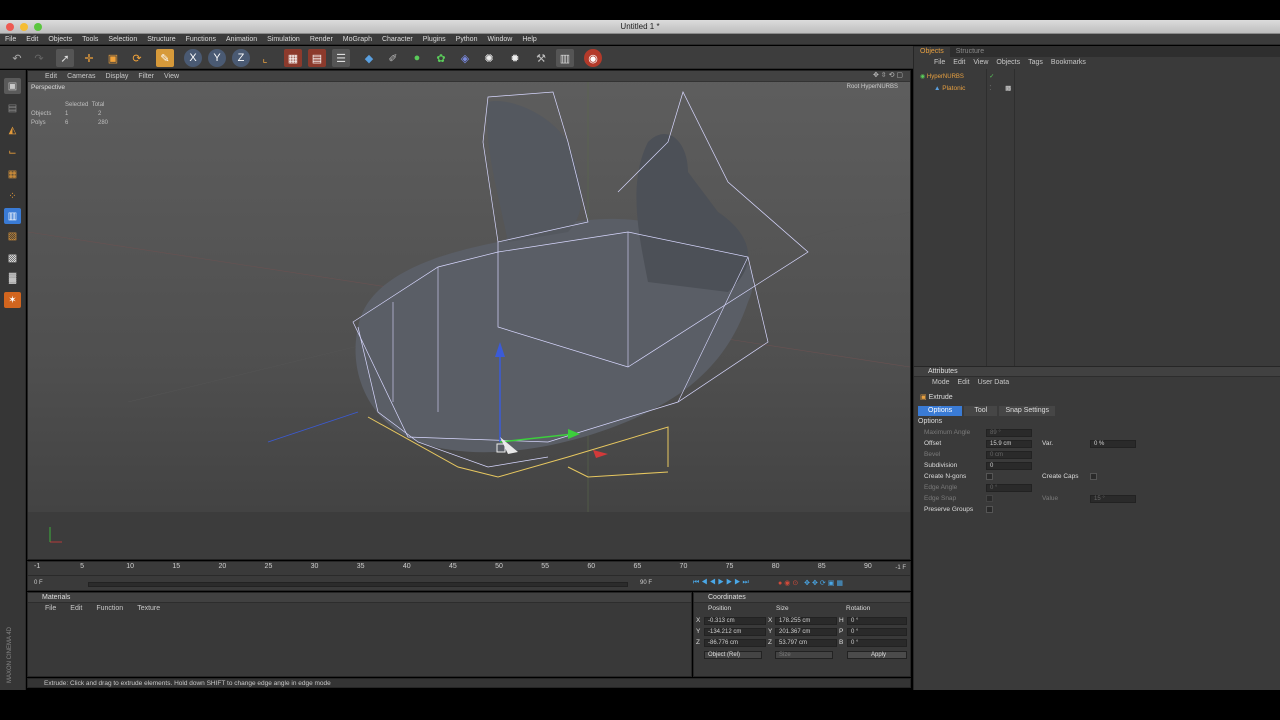 This screenshot has width=1280, height=720. What do you see at coordinates (980, 63) in the screenshot?
I see `objects-menu-view: View` at bounding box center [980, 63].